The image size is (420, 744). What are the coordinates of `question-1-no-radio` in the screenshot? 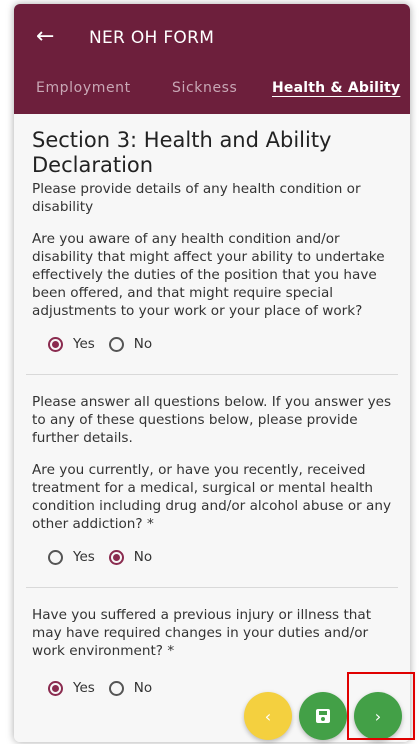 It's located at (116, 344).